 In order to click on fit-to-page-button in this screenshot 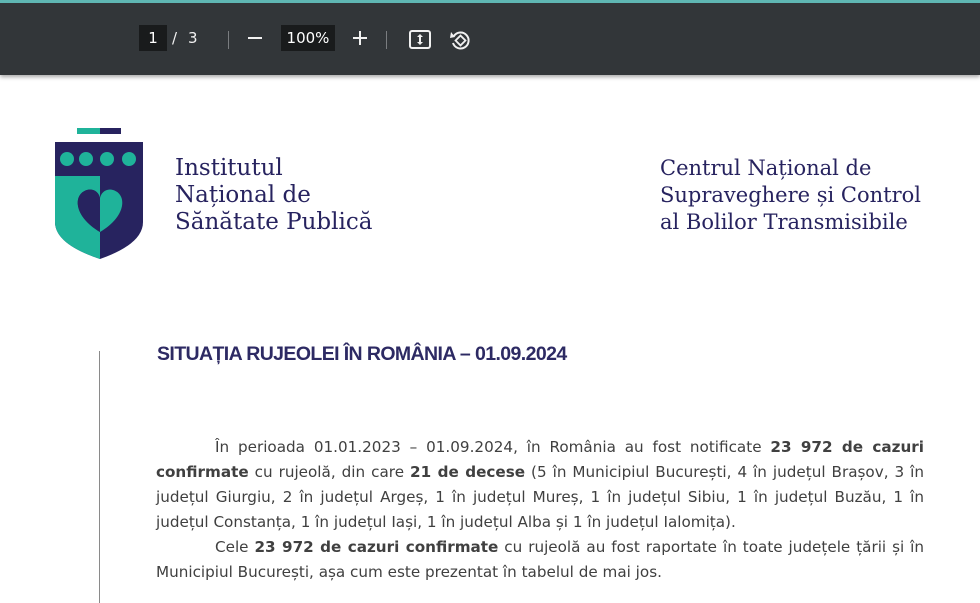, I will do `click(420, 40)`.